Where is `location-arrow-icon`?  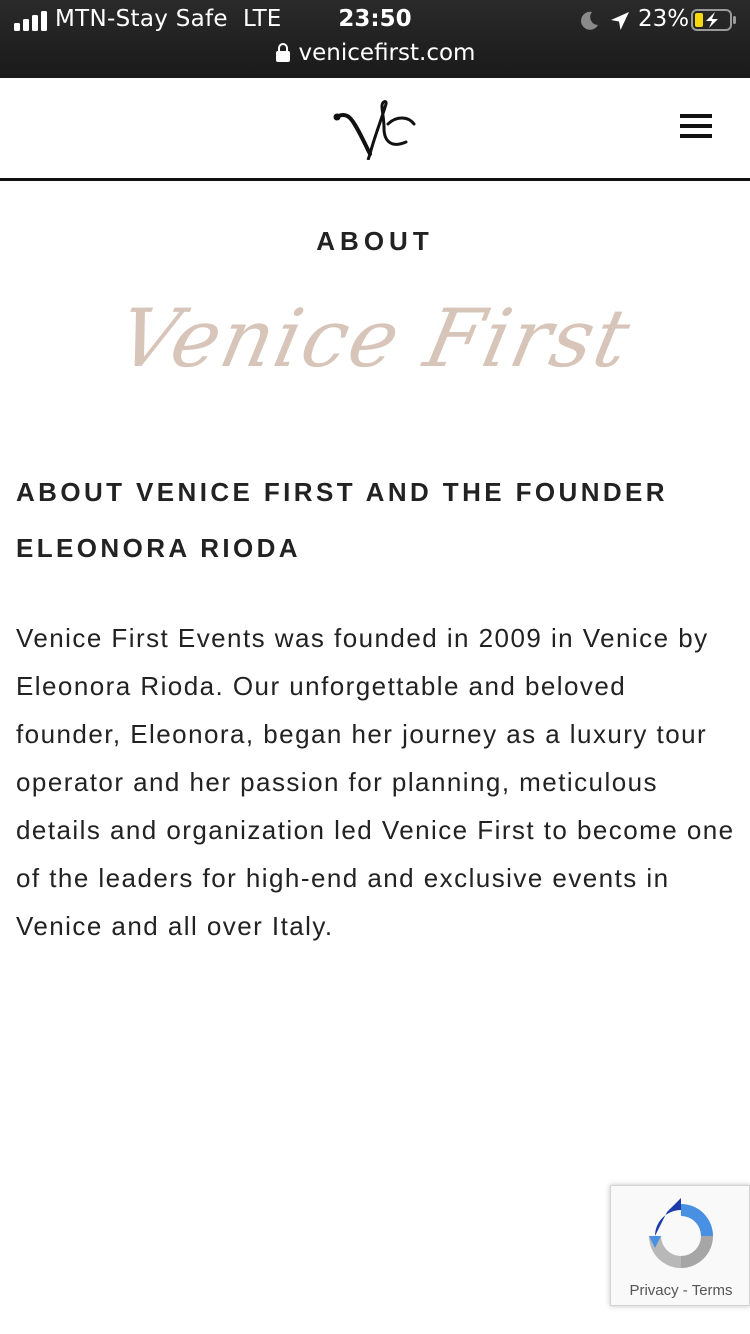 location-arrow-icon is located at coordinates (620, 21).